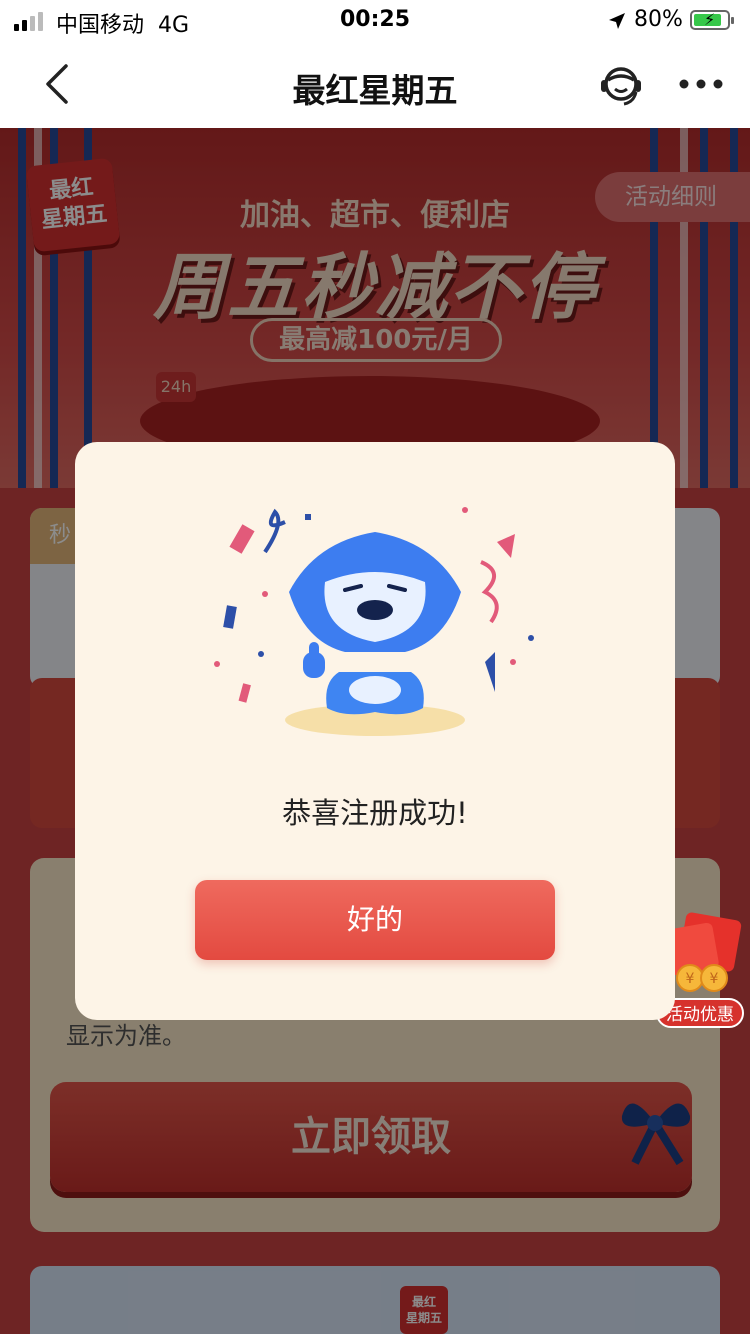 The width and height of the screenshot is (750, 1334). What do you see at coordinates (374, 621) in the screenshot?
I see `lion-mascot-icon` at bounding box center [374, 621].